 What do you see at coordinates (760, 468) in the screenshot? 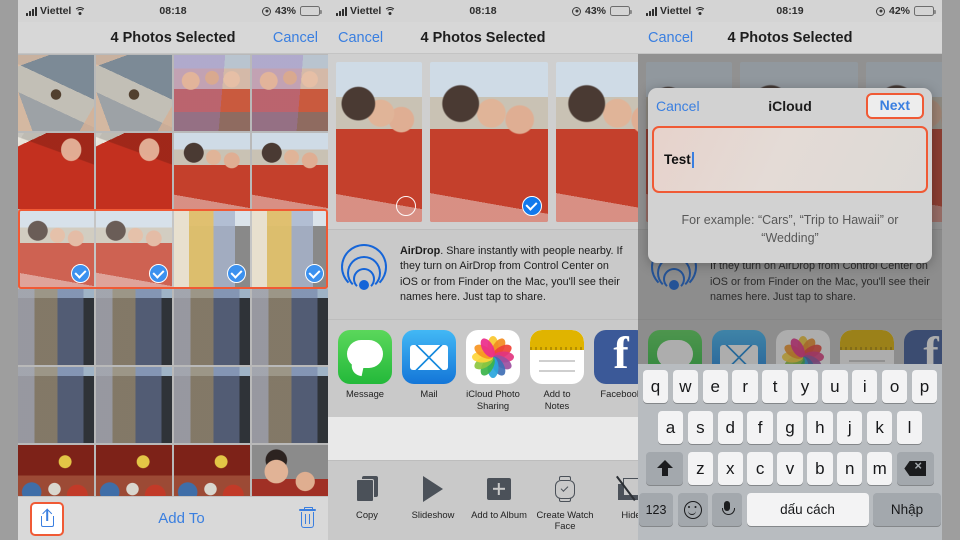
I see `key-c: c` at bounding box center [760, 468].